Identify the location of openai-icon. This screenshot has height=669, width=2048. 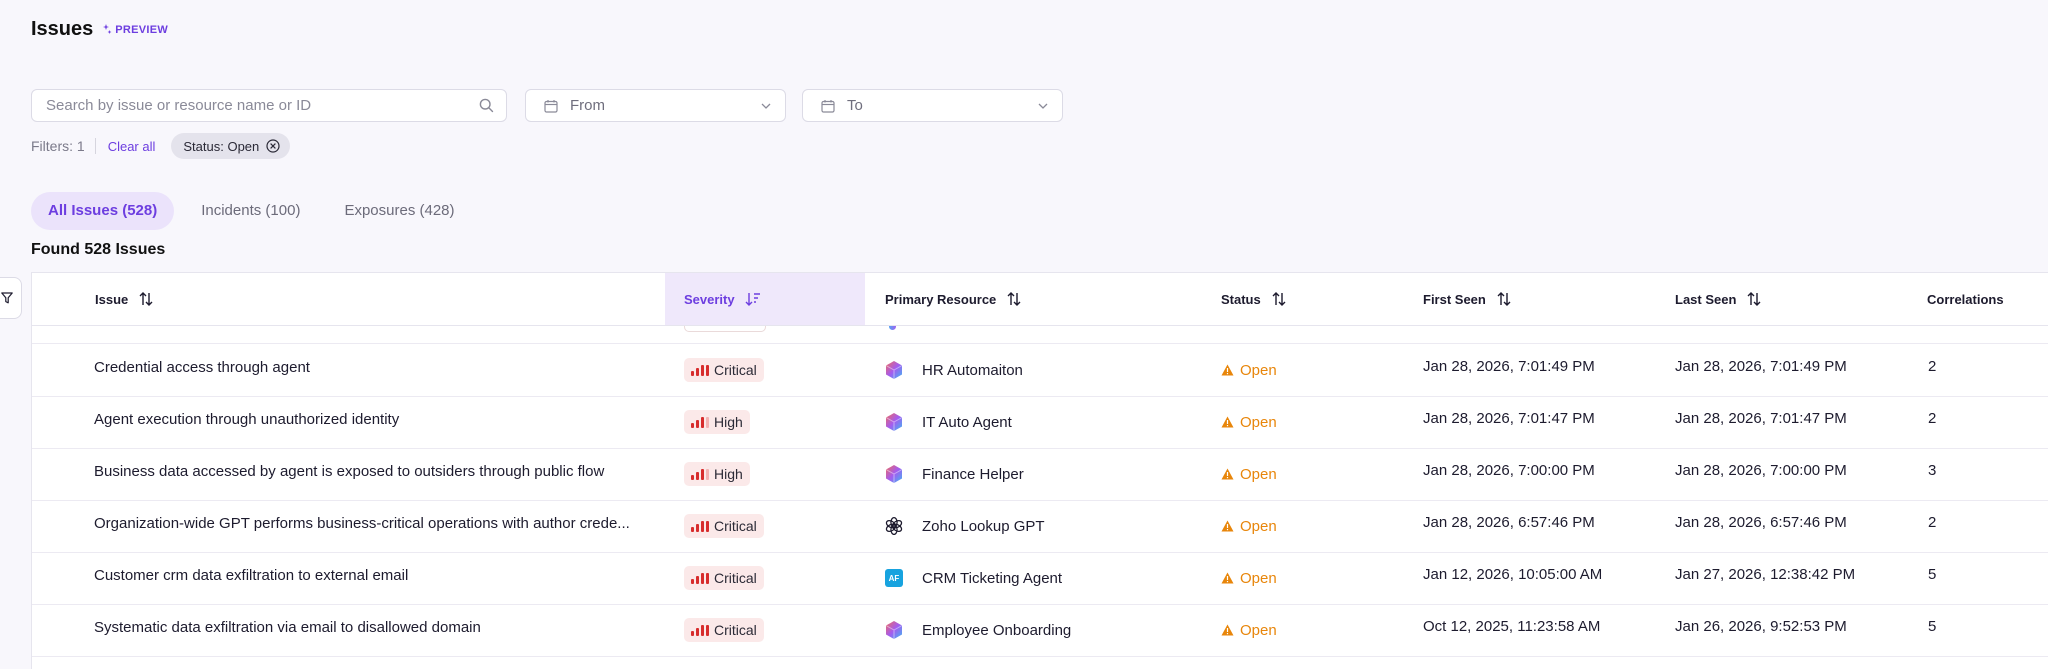
(894, 526).